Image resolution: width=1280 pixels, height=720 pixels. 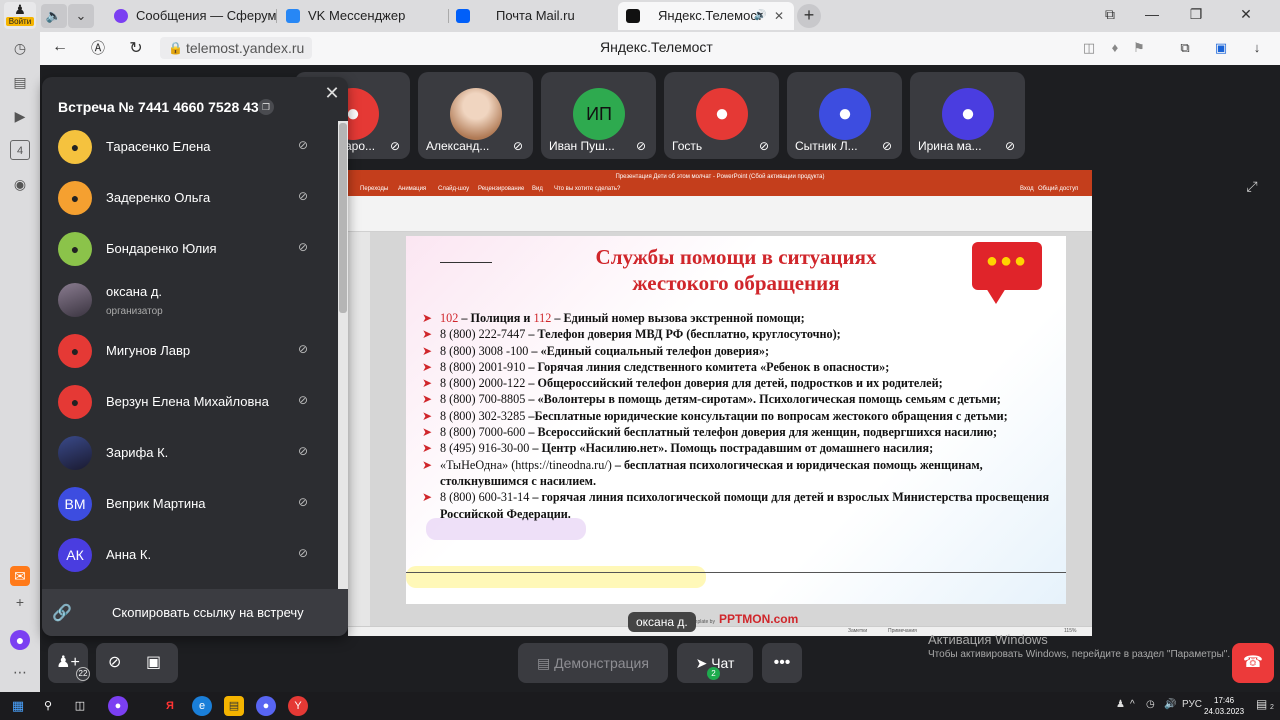 What do you see at coordinates (20, 362) in the screenshot?
I see `browser-sidebar: ◷ ▤ ▶ 4 ◉ ✉ + ● ⋯` at bounding box center [20, 362].